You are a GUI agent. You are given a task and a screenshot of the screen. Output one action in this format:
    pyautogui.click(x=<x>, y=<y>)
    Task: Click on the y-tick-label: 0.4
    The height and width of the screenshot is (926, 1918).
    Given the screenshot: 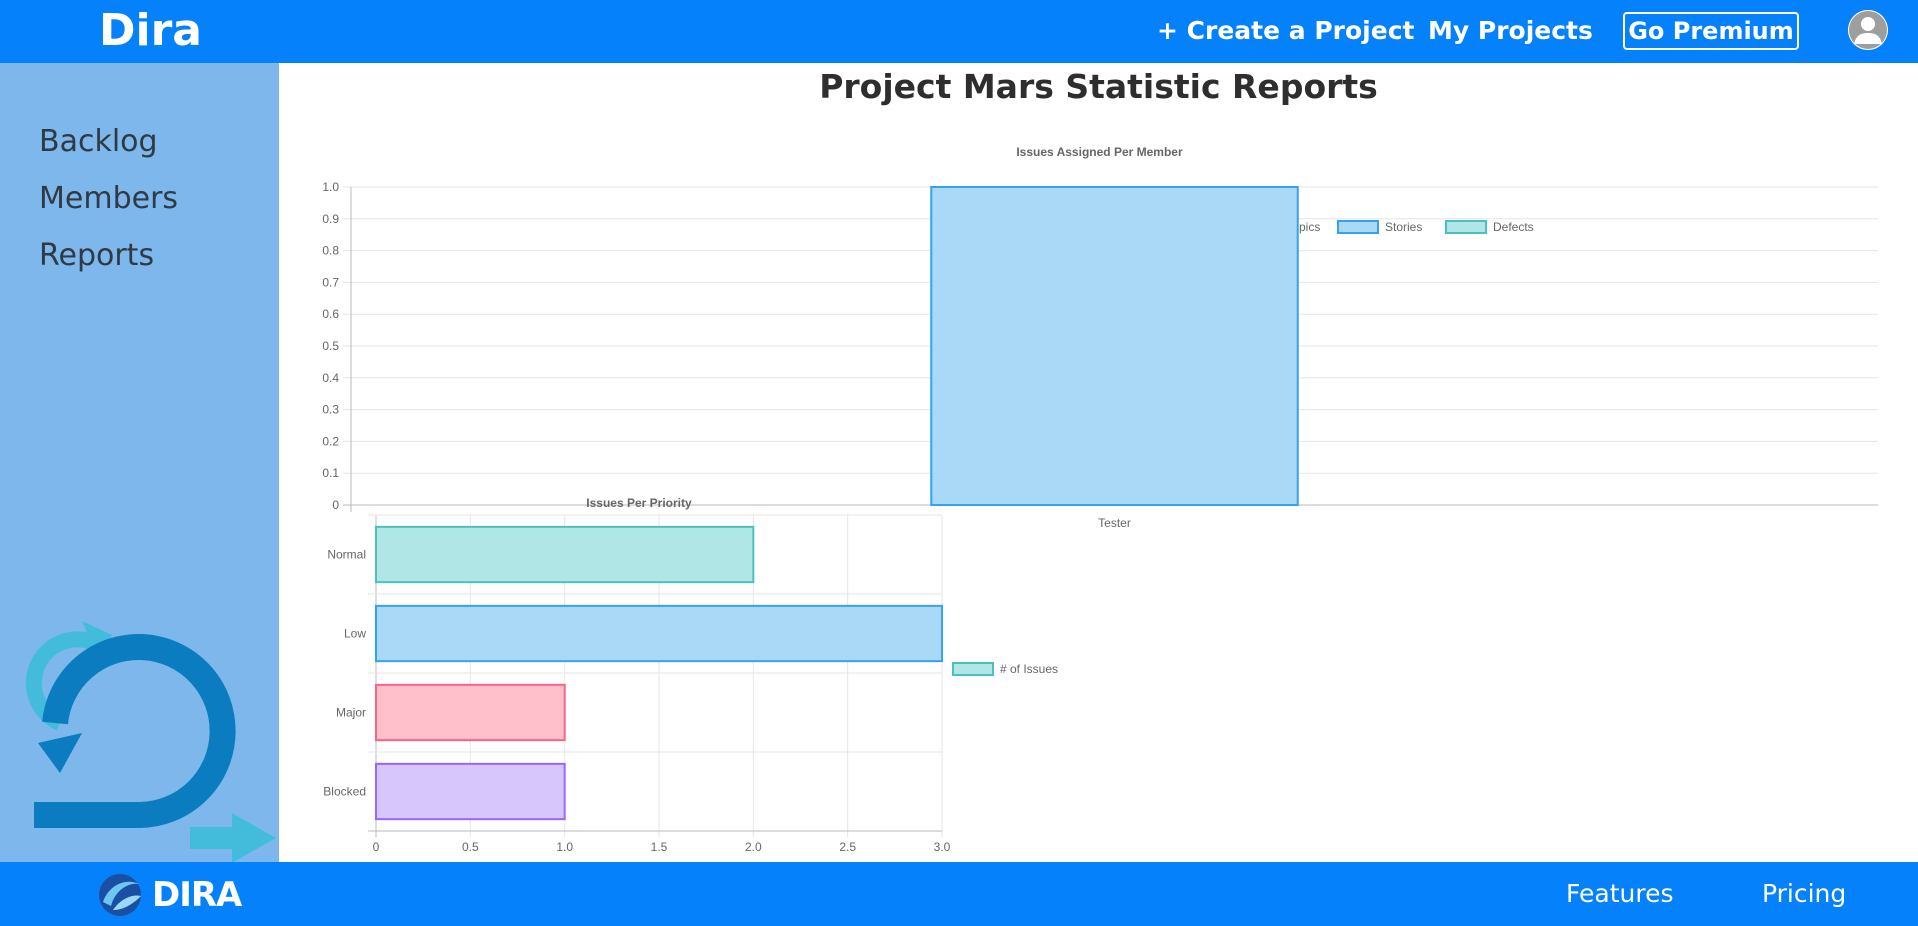 What is the action you would take?
    pyautogui.click(x=330, y=378)
    